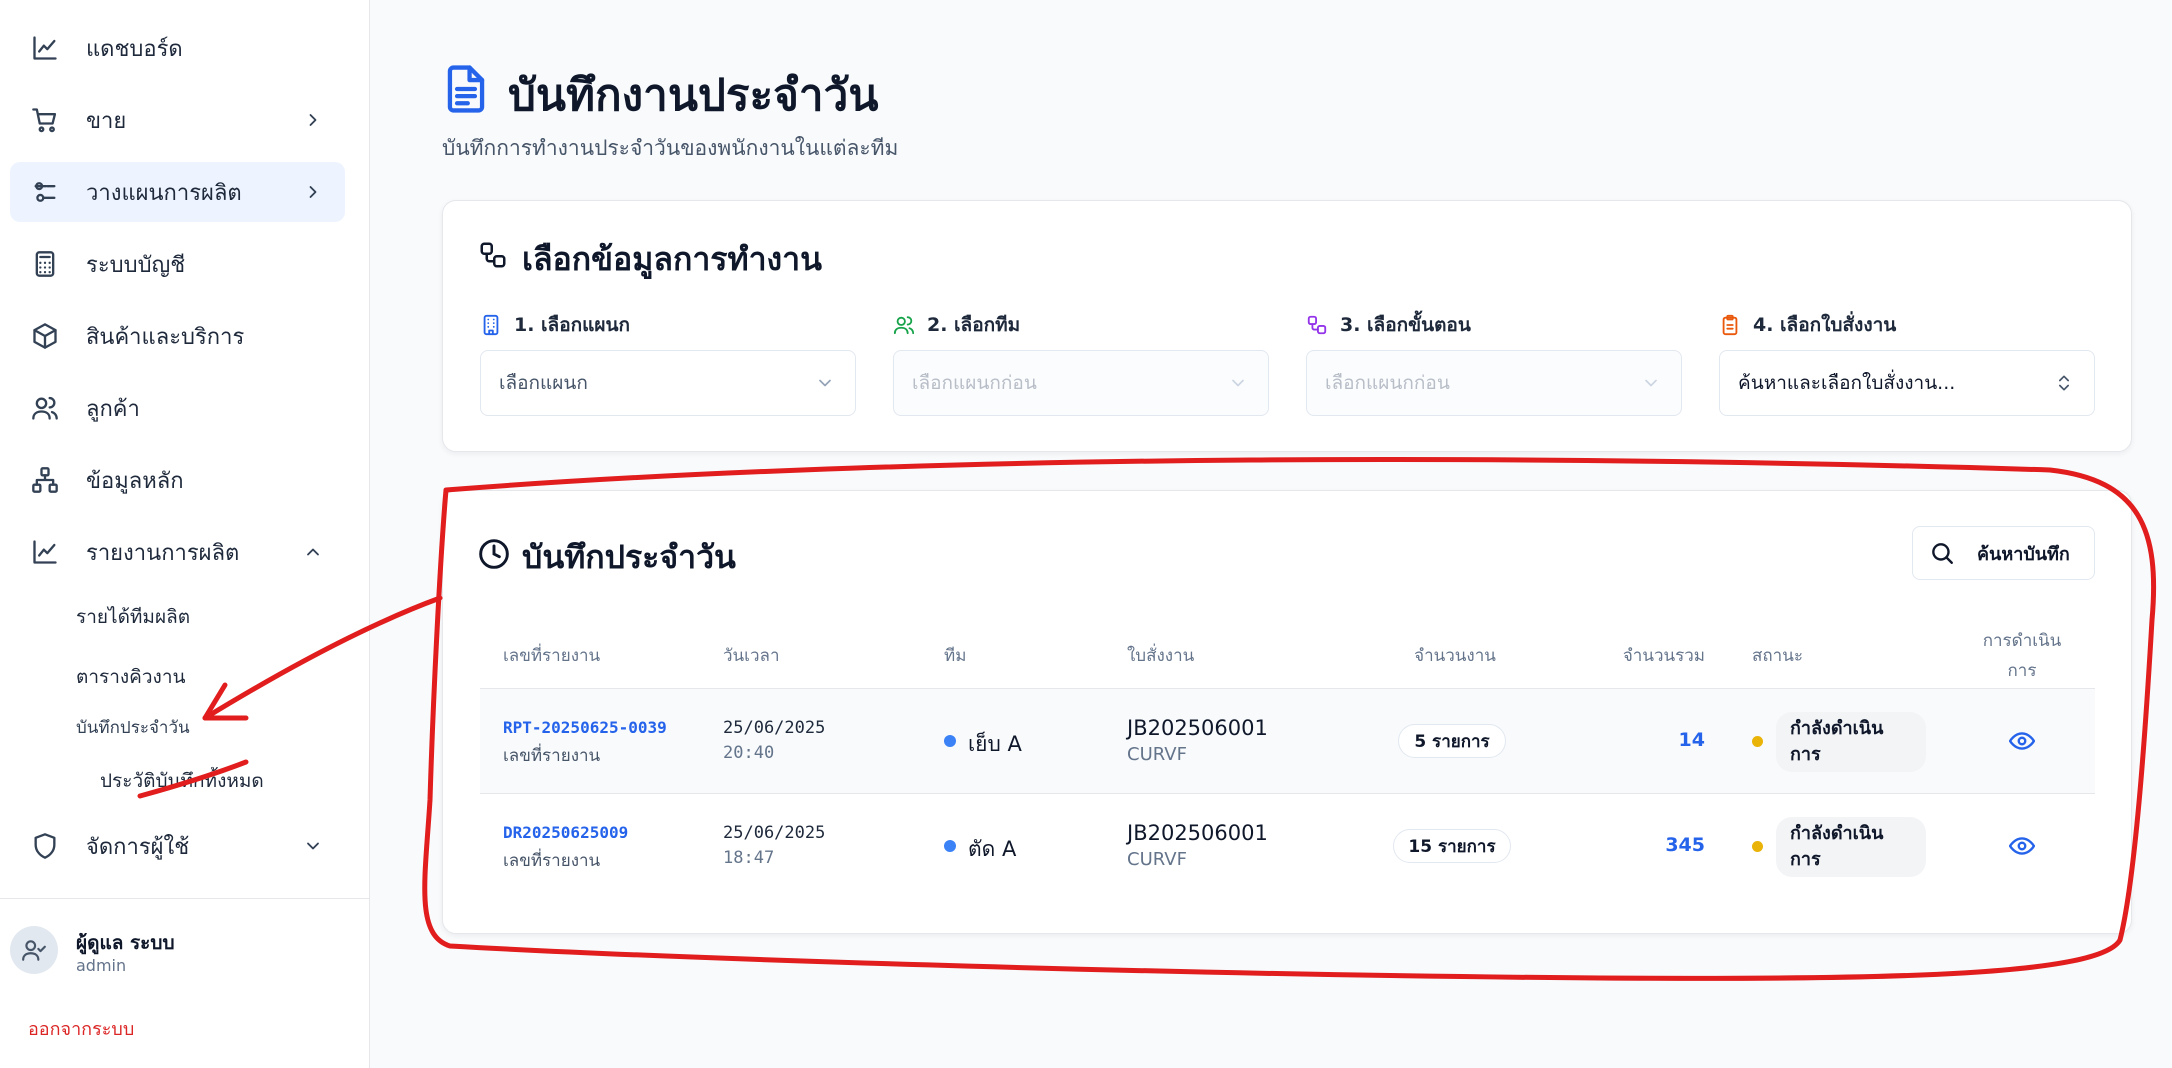  I want to click on column-header: ใบสั่งงาน, so click(1161, 656).